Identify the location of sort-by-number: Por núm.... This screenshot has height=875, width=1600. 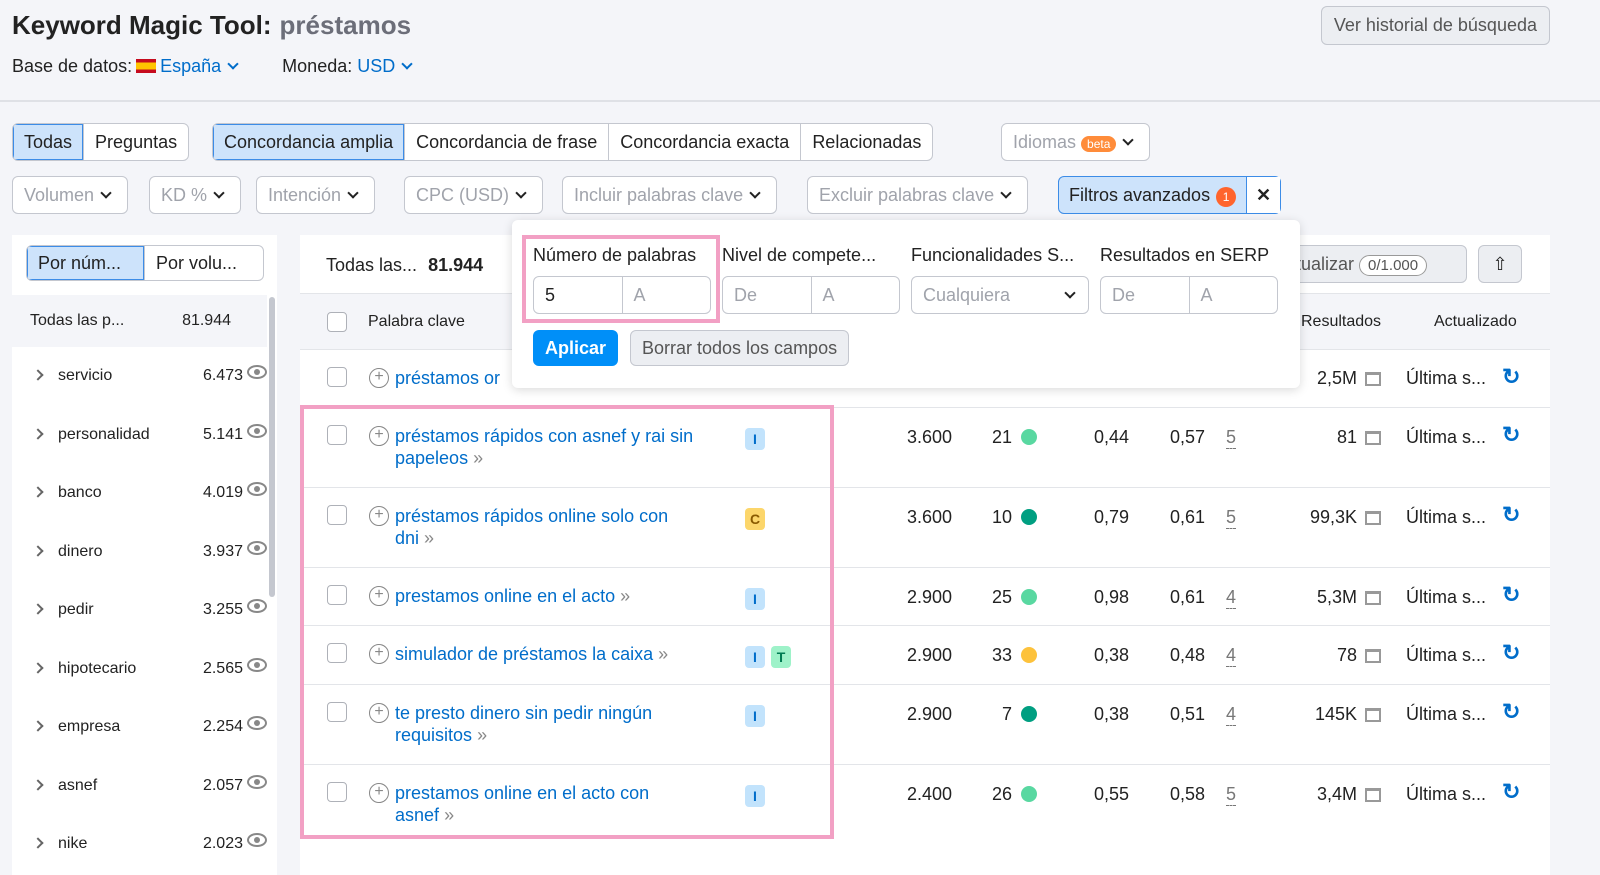
(86, 263).